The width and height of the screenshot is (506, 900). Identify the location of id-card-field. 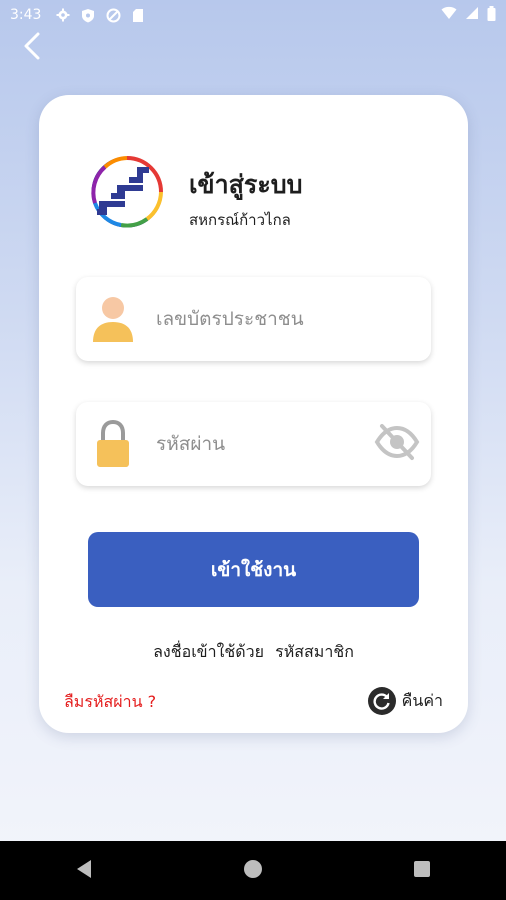
(253, 319).